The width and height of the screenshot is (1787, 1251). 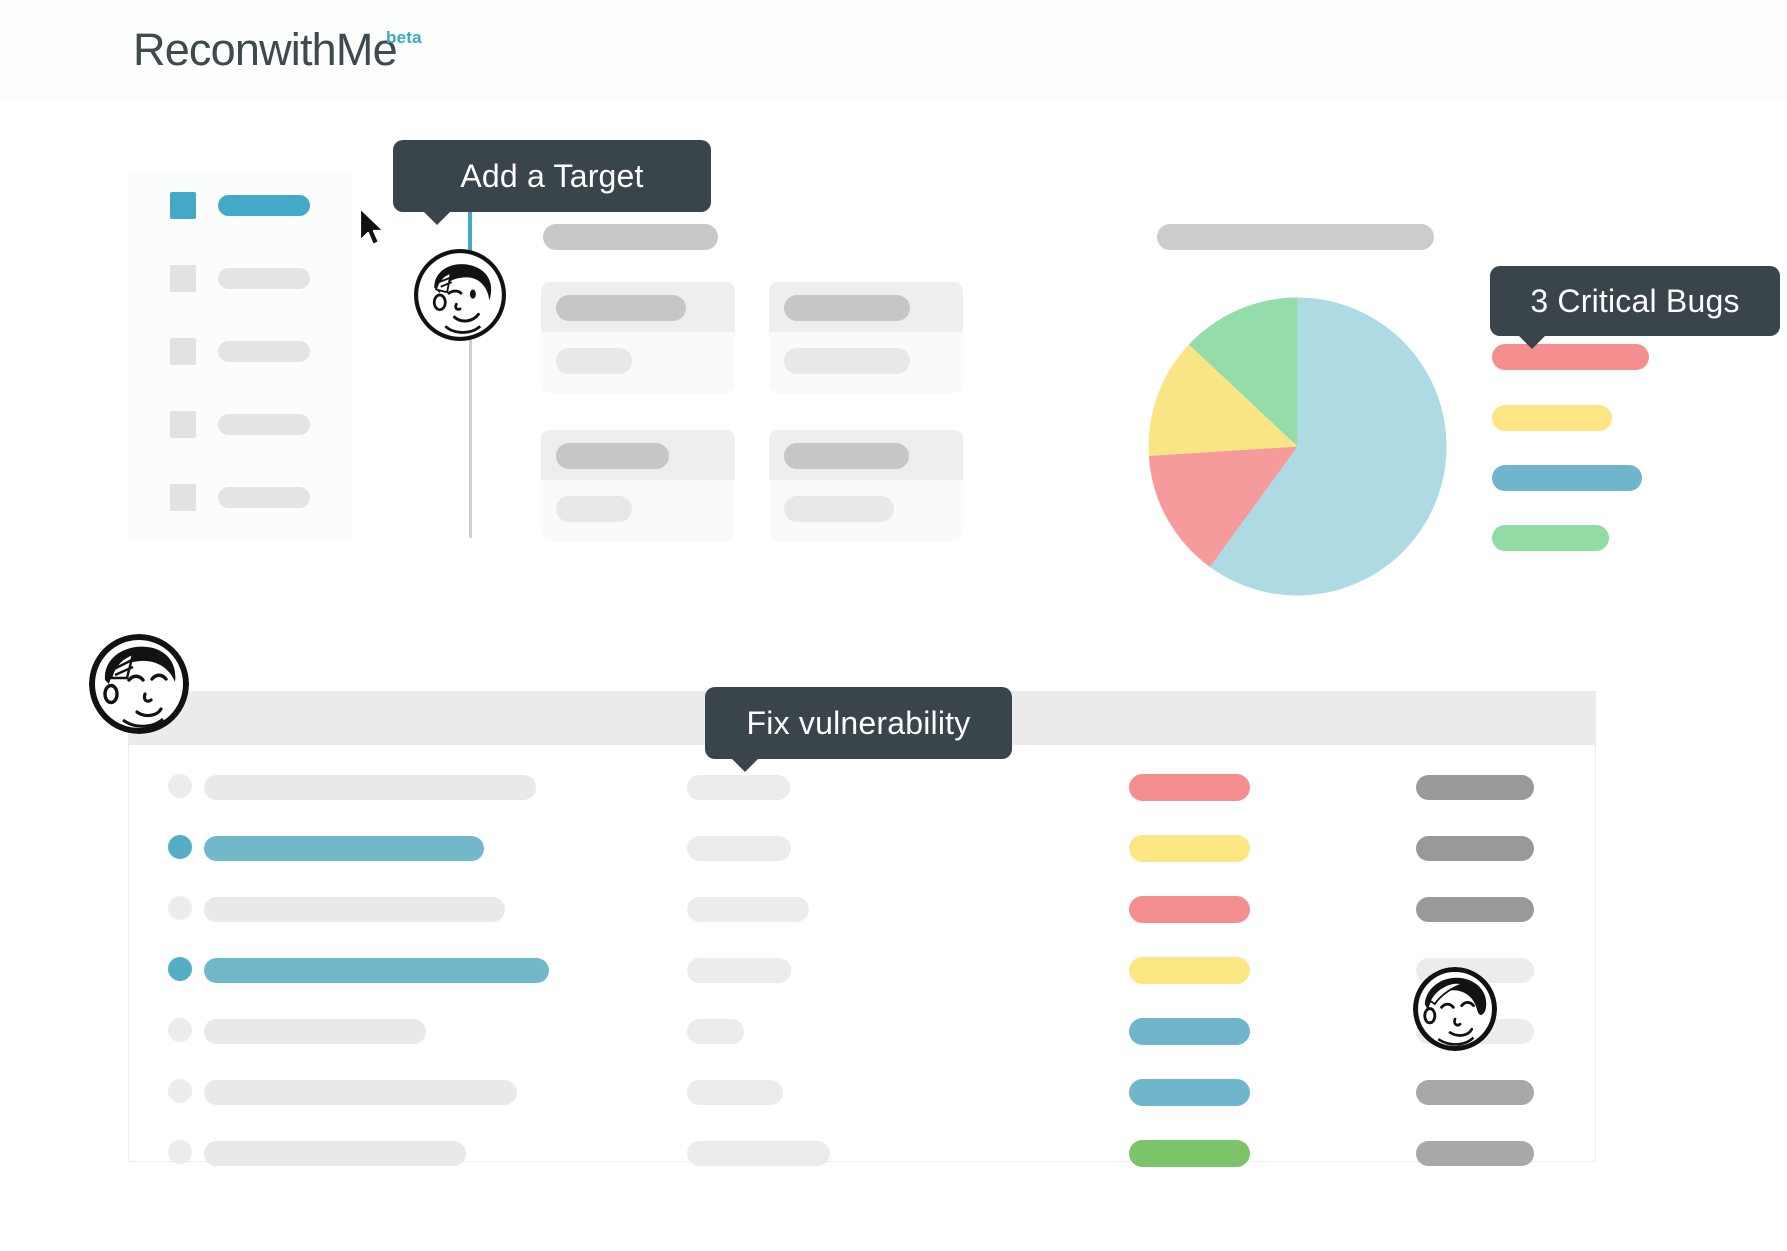 What do you see at coordinates (183, 278) in the screenshot?
I see `sidebar-item-2-icon` at bounding box center [183, 278].